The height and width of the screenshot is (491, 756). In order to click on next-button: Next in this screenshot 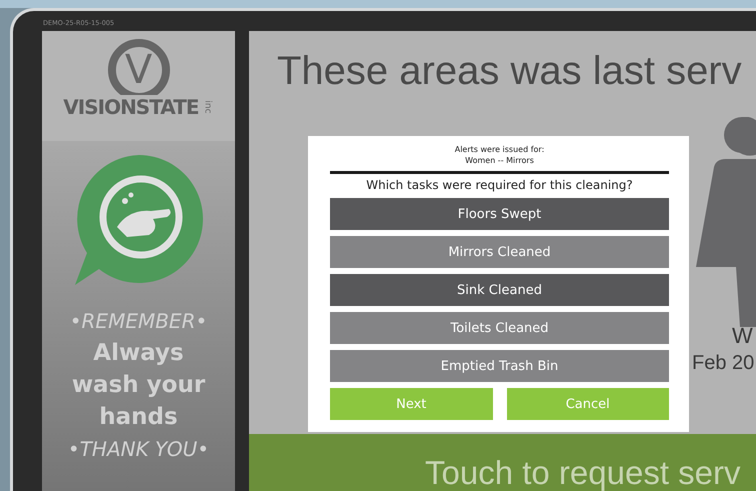, I will do `click(411, 404)`.